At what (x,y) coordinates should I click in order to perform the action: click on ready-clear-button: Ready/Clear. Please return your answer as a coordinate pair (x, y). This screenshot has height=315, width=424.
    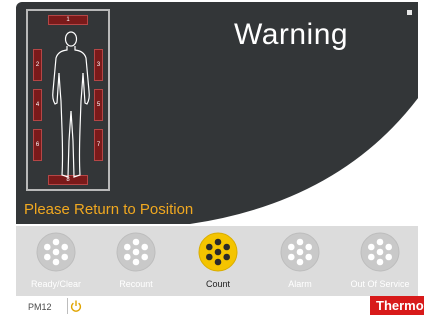
    Looking at the image, I should click on (56, 261).